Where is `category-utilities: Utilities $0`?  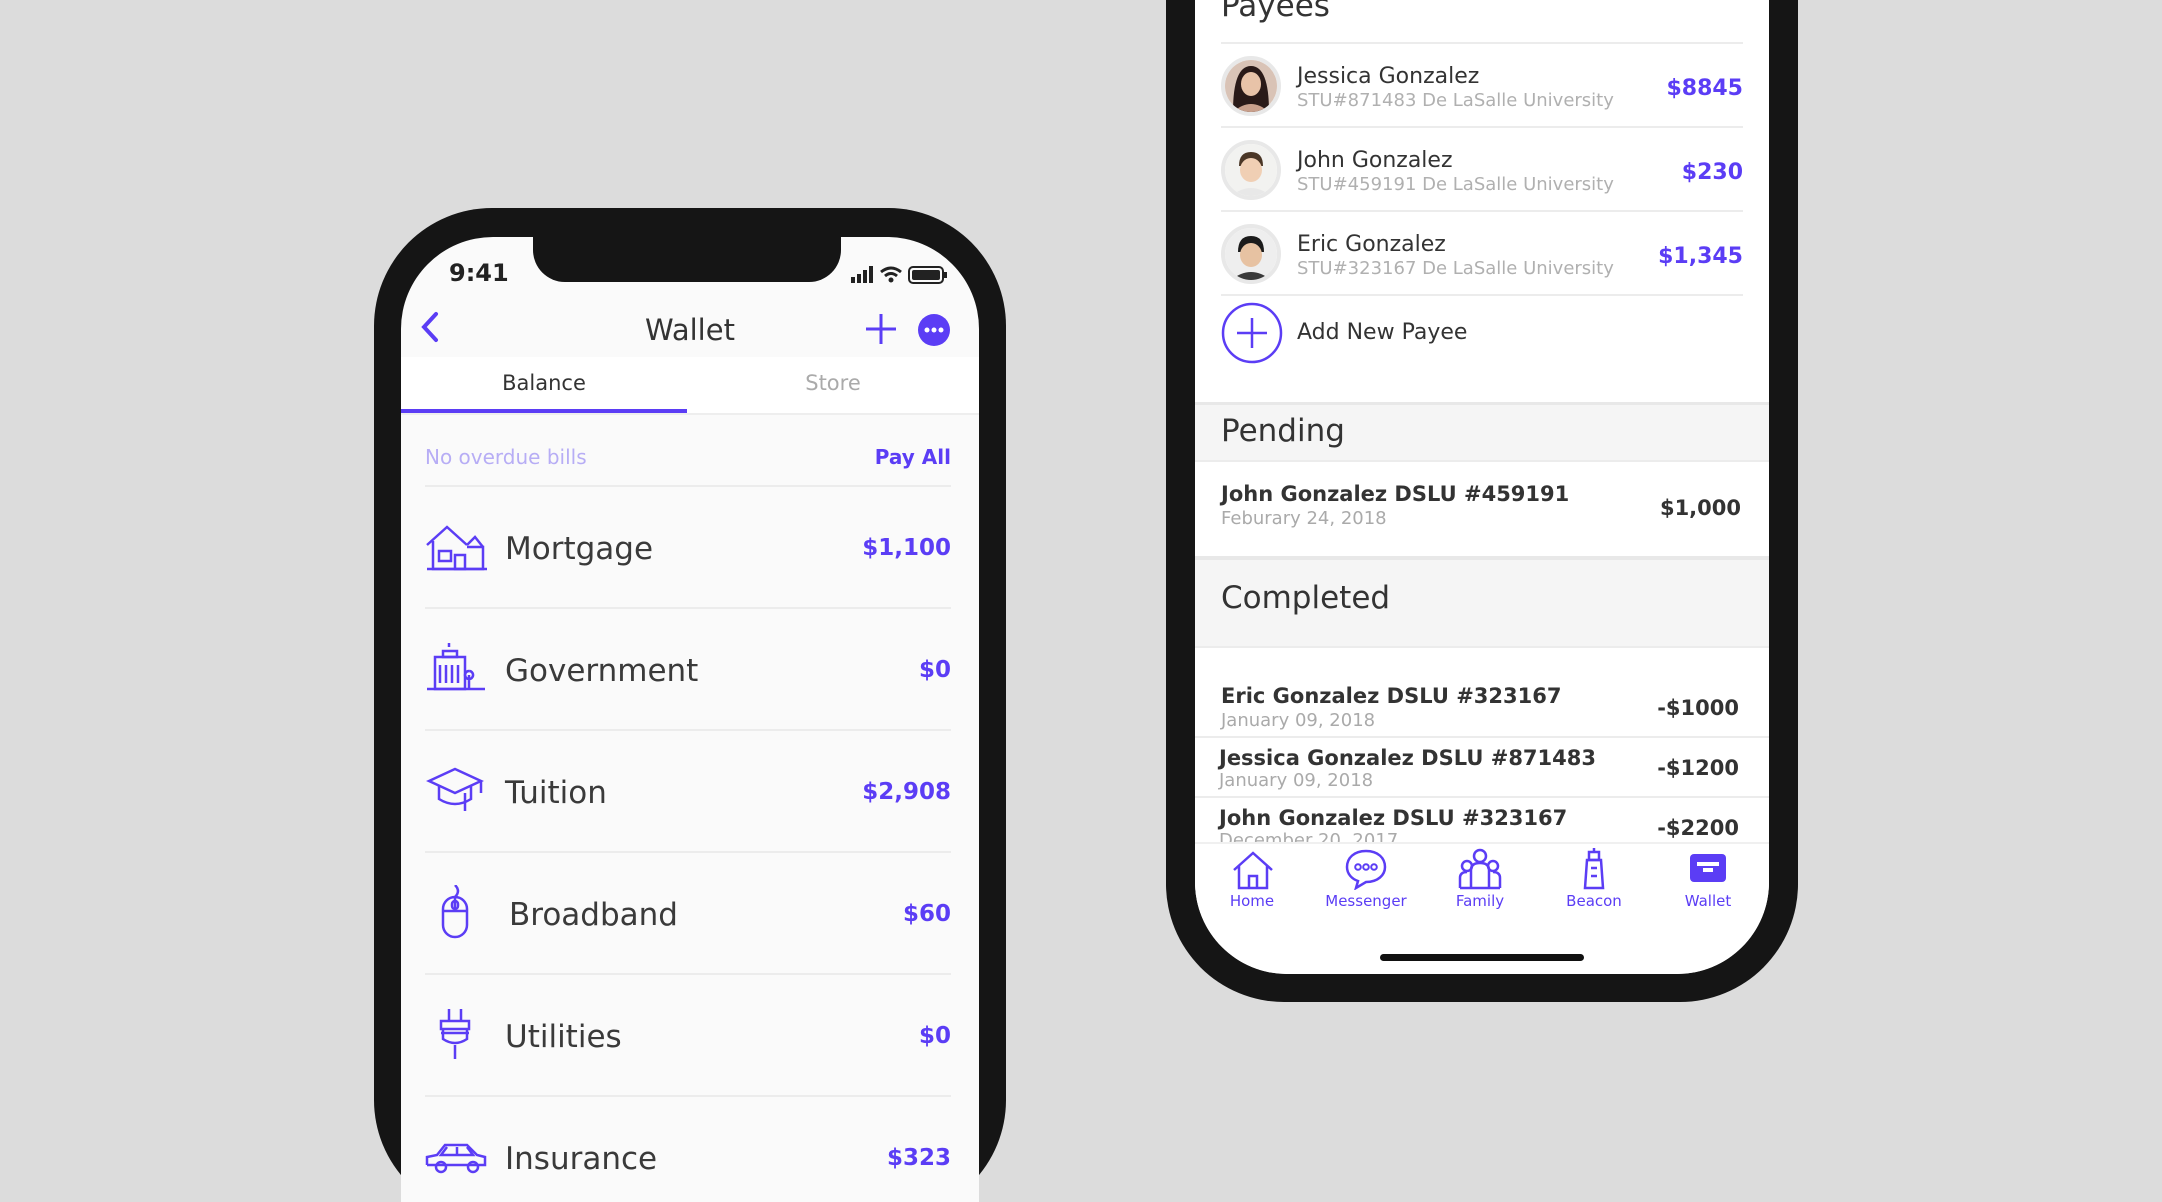
category-utilities: Utilities $0 is located at coordinates (688, 1036).